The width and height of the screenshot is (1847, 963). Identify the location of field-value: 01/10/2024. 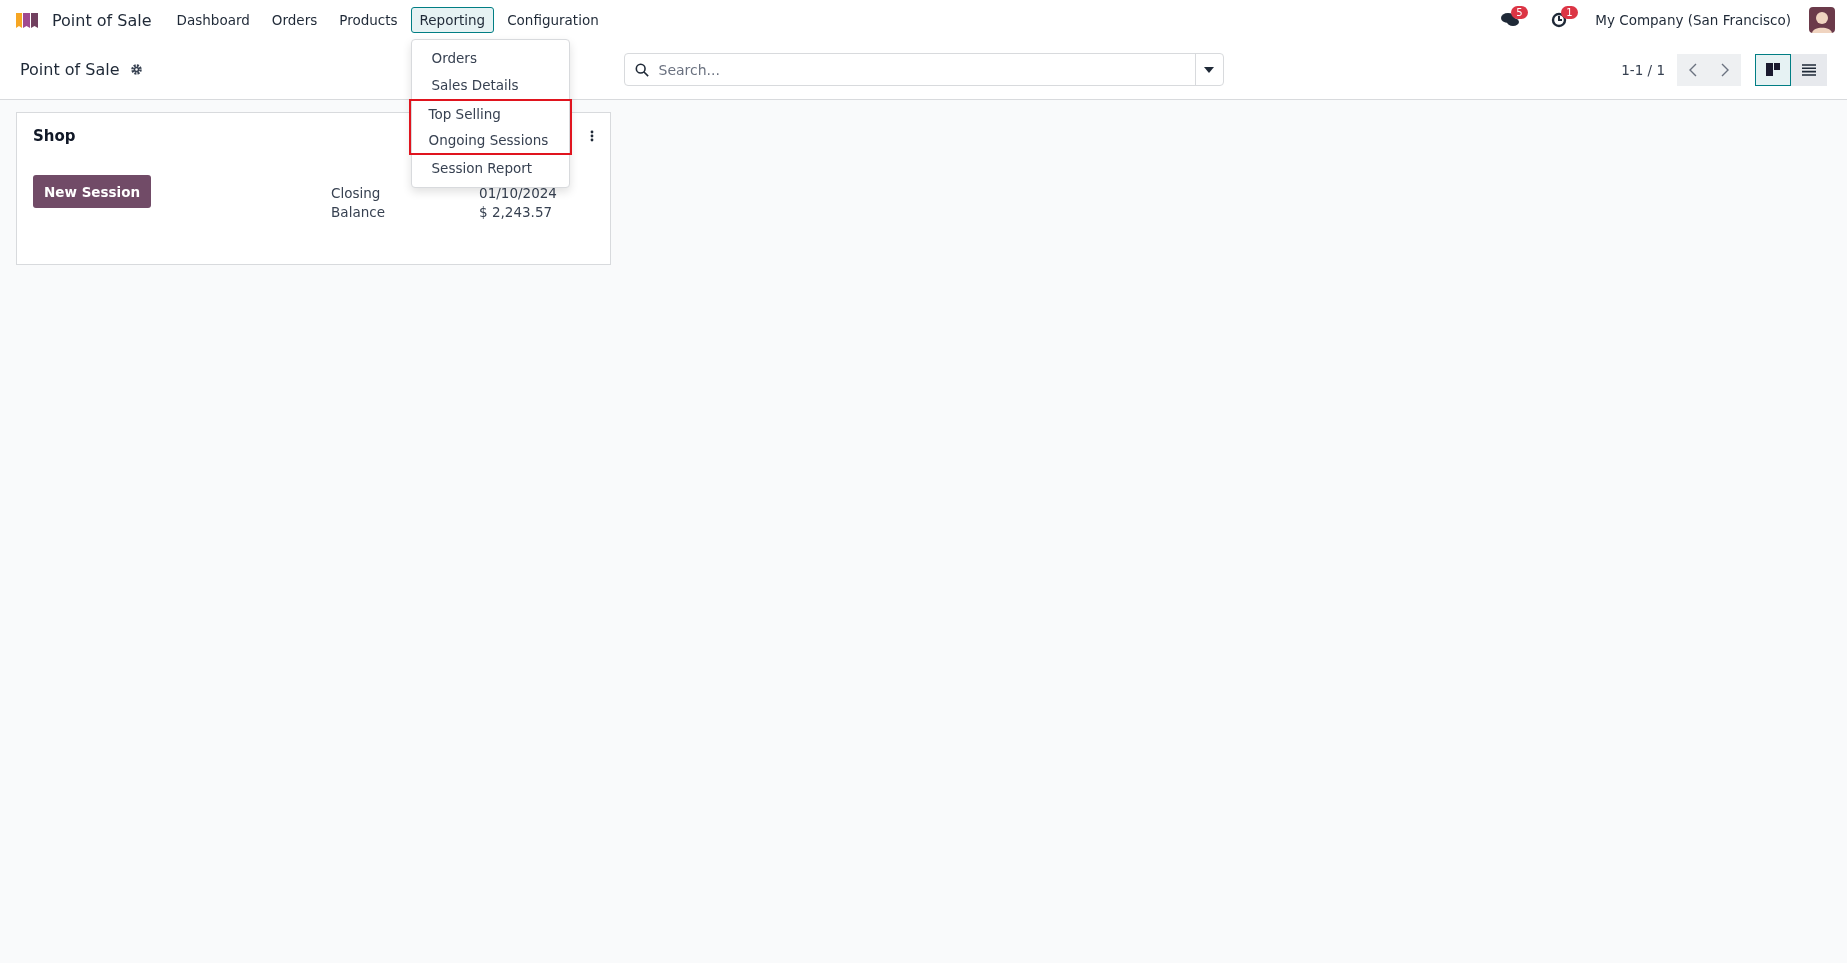
(518, 193).